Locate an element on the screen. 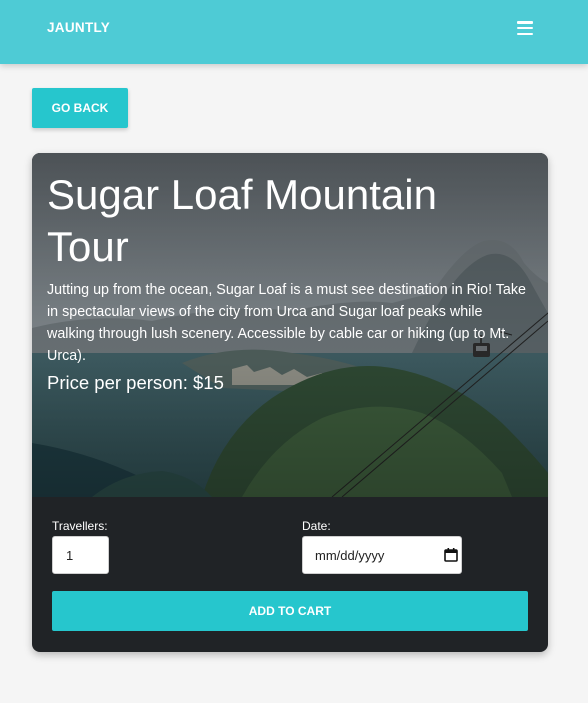 This screenshot has width=588, height=703. travellers-label: Travellers: is located at coordinates (80, 526).